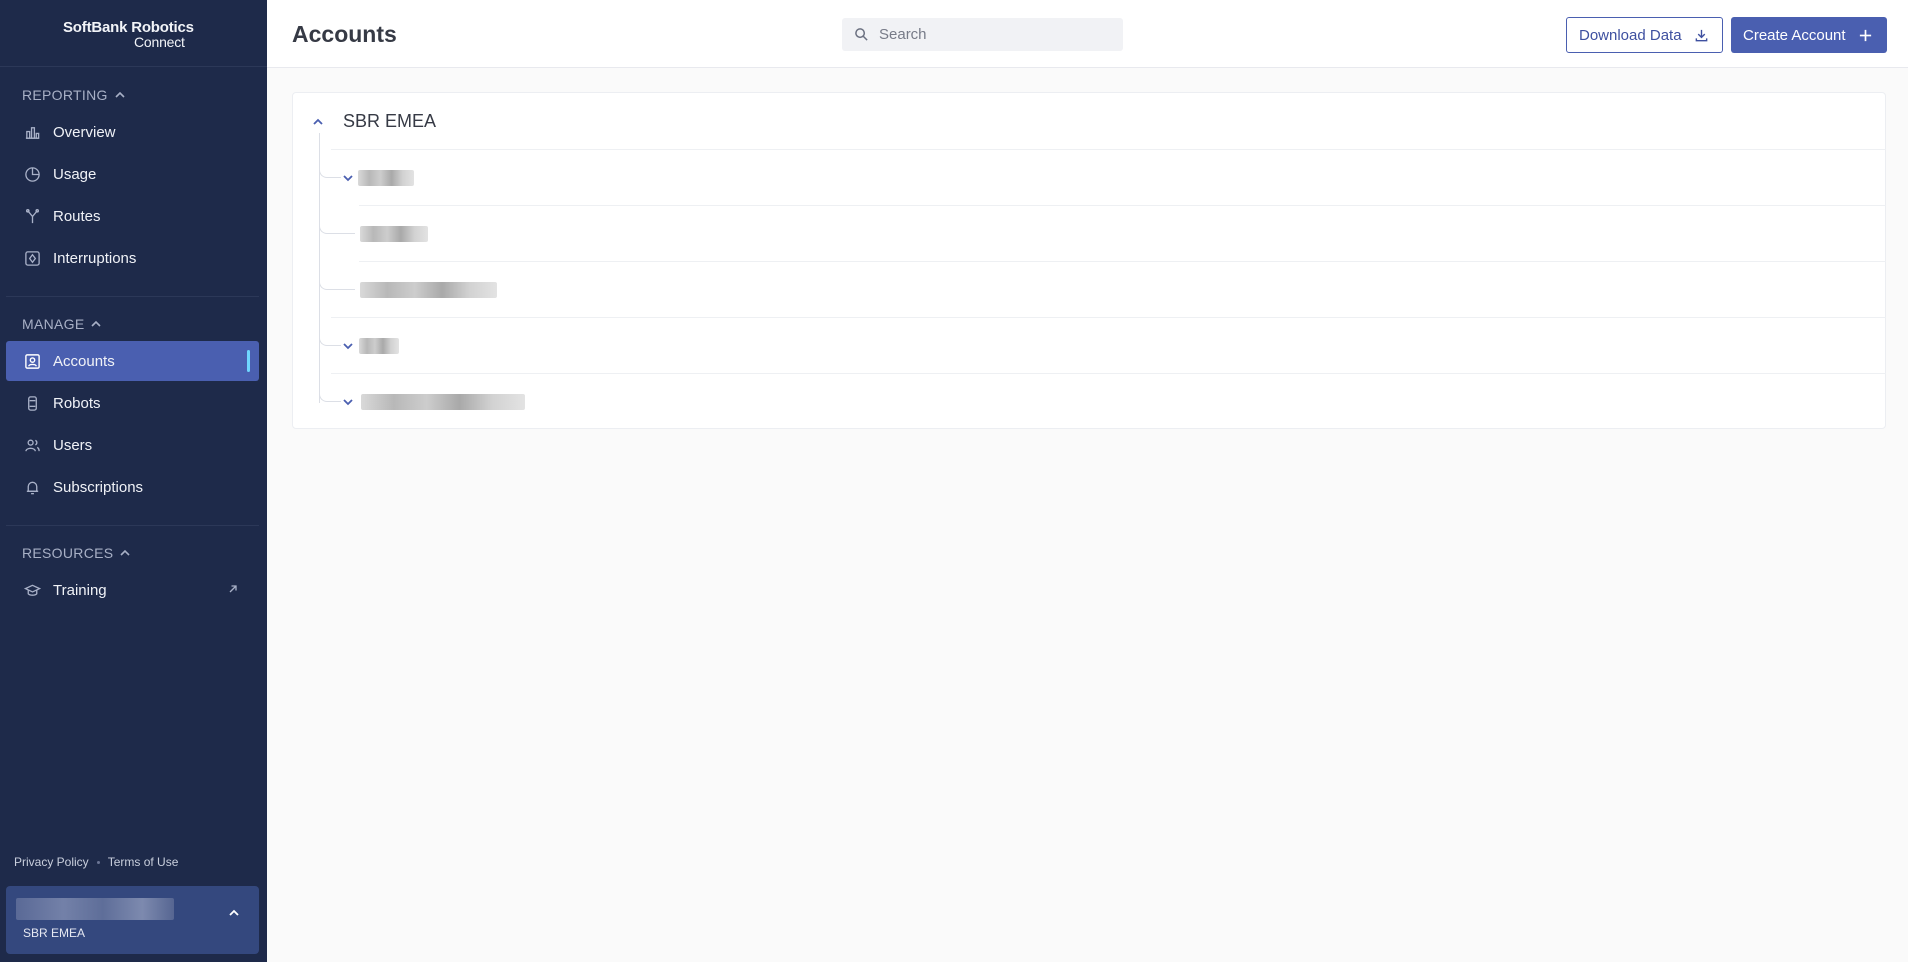 The height and width of the screenshot is (962, 1908). I want to click on robot-icon, so click(32, 403).